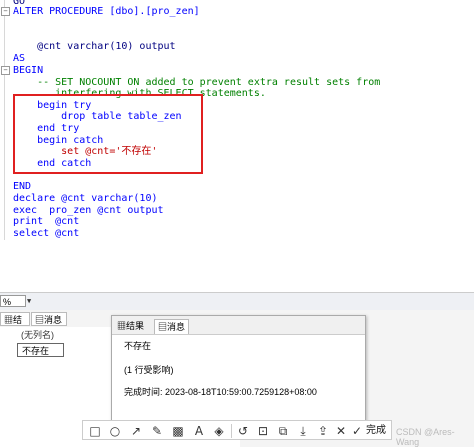 The image size is (474, 447). I want to click on popup-tab-messages: ▤消息, so click(172, 326).